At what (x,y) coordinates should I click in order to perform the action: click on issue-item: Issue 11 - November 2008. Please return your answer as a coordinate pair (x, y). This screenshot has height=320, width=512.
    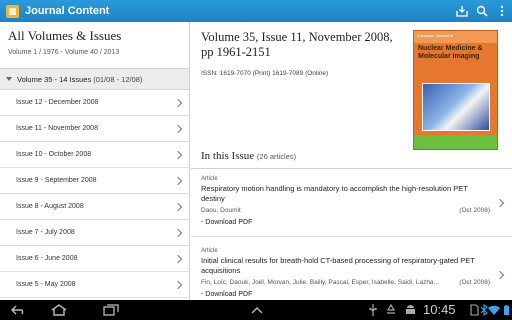
    Looking at the image, I should click on (94, 129).